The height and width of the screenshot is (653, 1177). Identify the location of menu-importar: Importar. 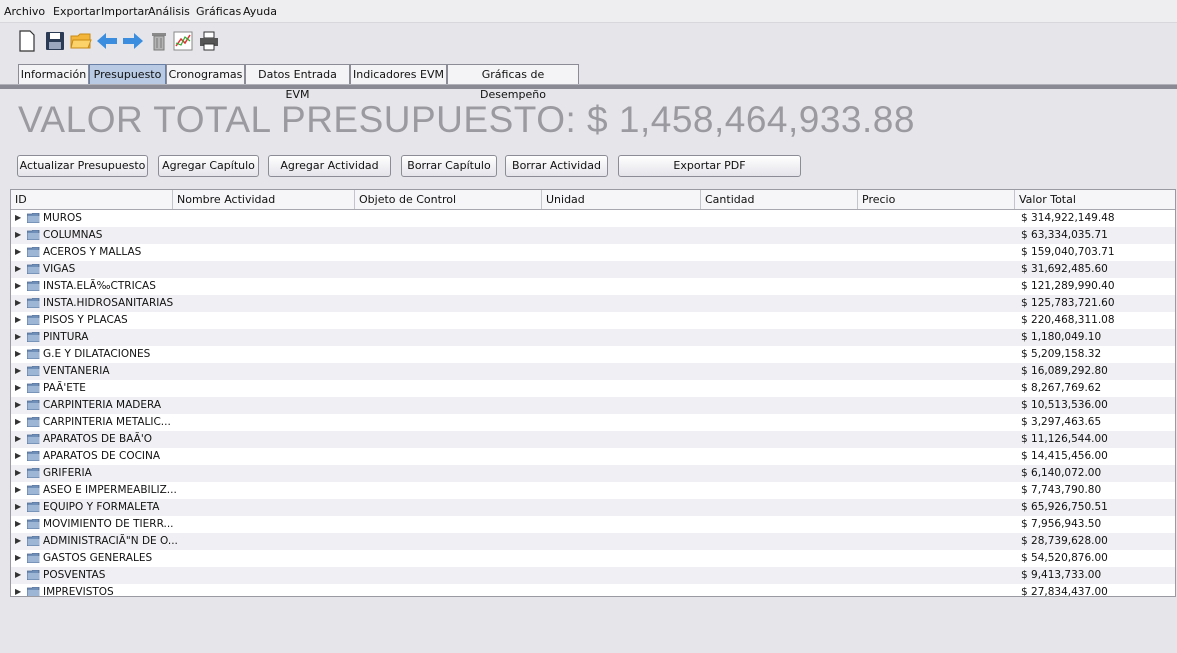
(125, 11).